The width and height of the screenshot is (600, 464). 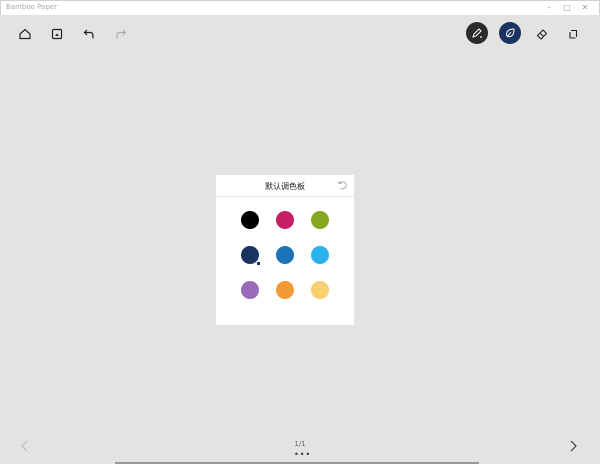 I want to click on pen-icon, so click(x=477, y=33).